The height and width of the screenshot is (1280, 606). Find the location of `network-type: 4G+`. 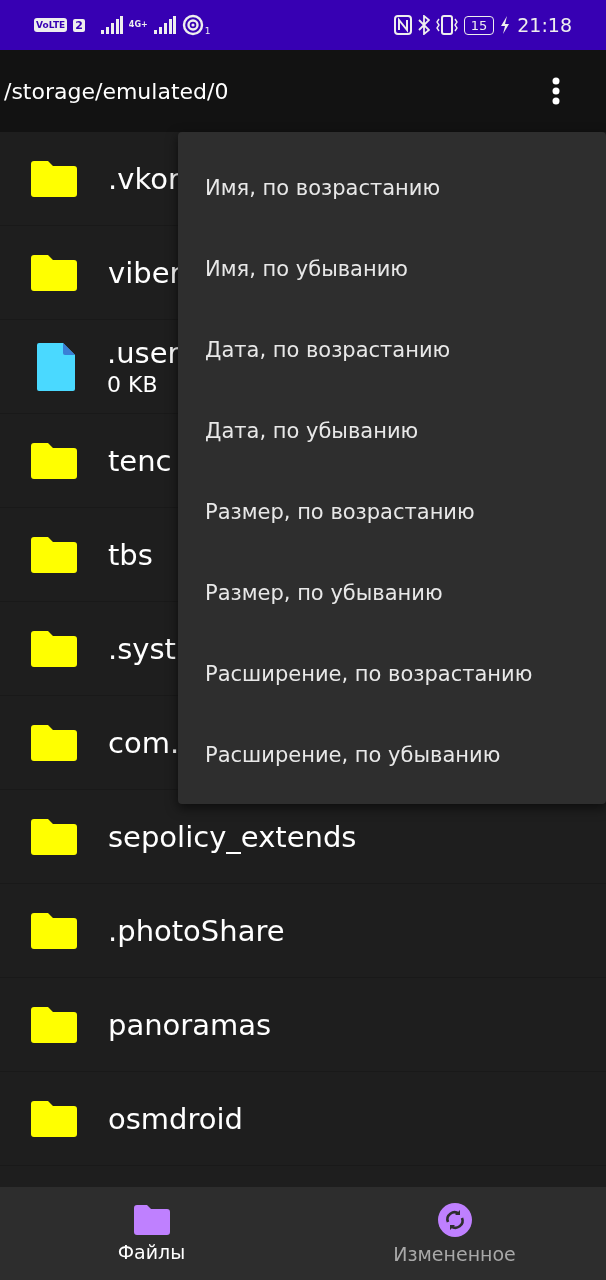

network-type: 4G+ is located at coordinates (138, 25).